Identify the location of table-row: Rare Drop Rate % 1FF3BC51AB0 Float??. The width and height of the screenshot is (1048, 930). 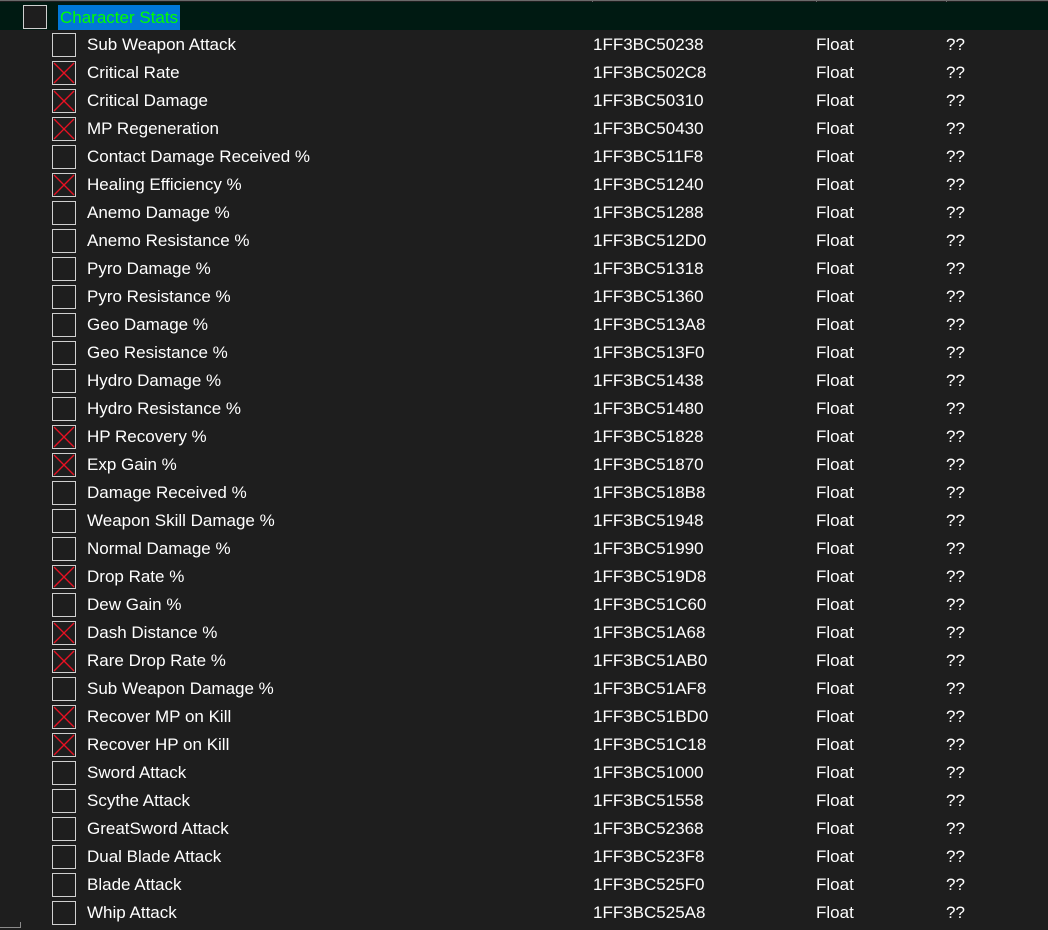
(524, 660).